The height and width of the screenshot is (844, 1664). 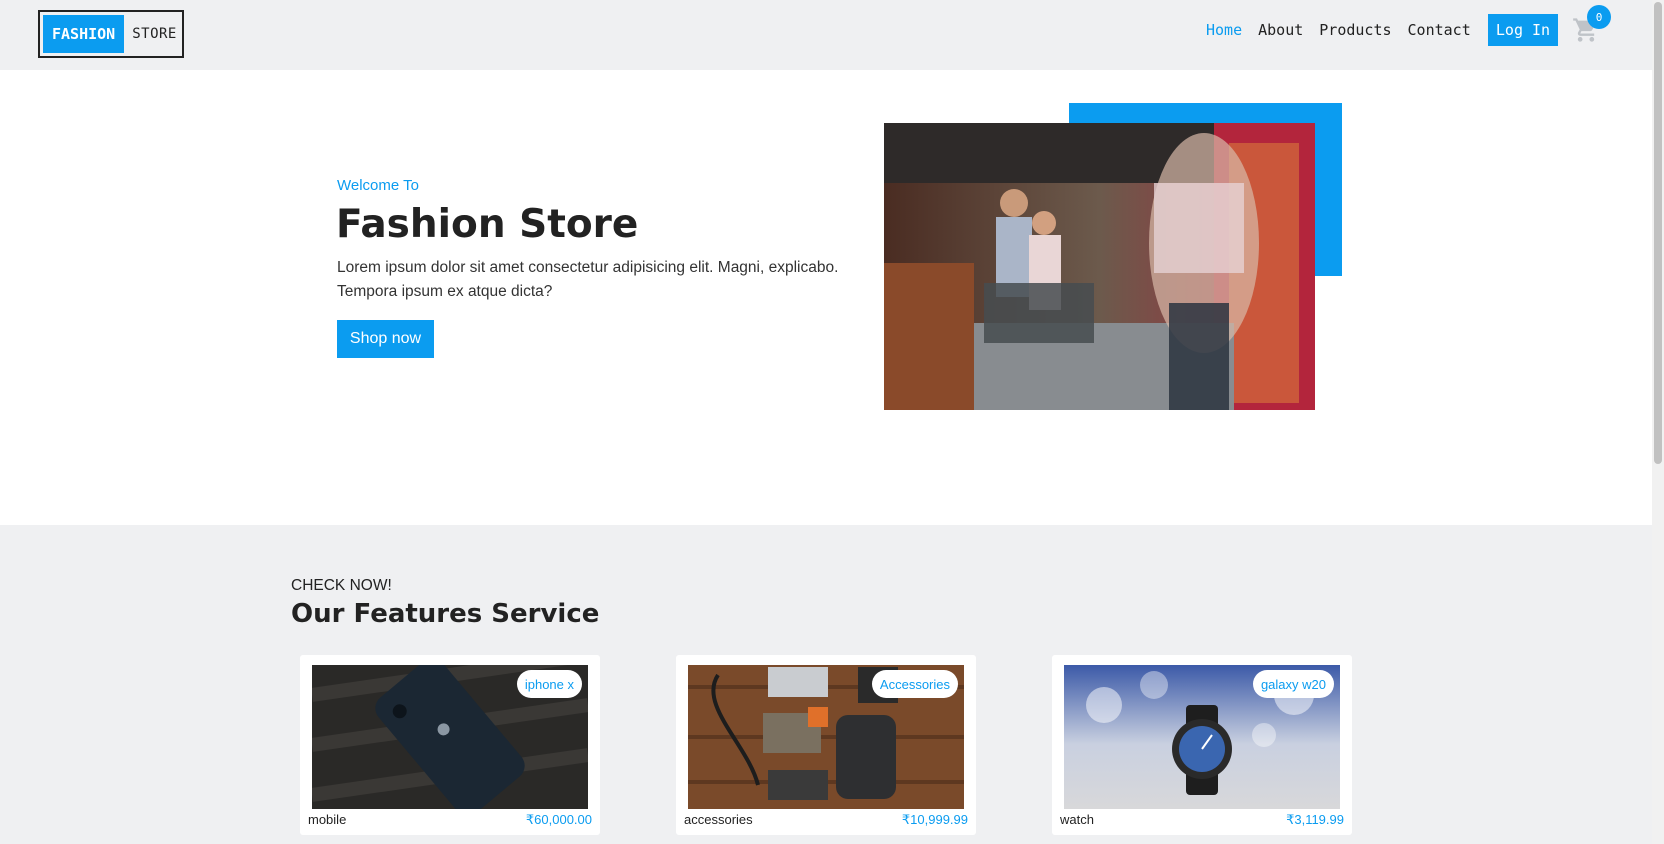 I want to click on product-name: watch, so click(x=1077, y=819).